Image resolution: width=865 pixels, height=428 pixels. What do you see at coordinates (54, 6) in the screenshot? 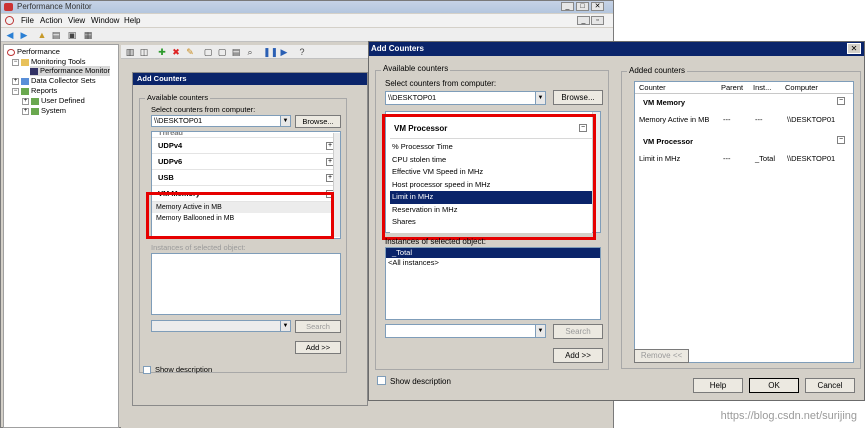
I see `window-title: Performance Monitor` at bounding box center [54, 6].